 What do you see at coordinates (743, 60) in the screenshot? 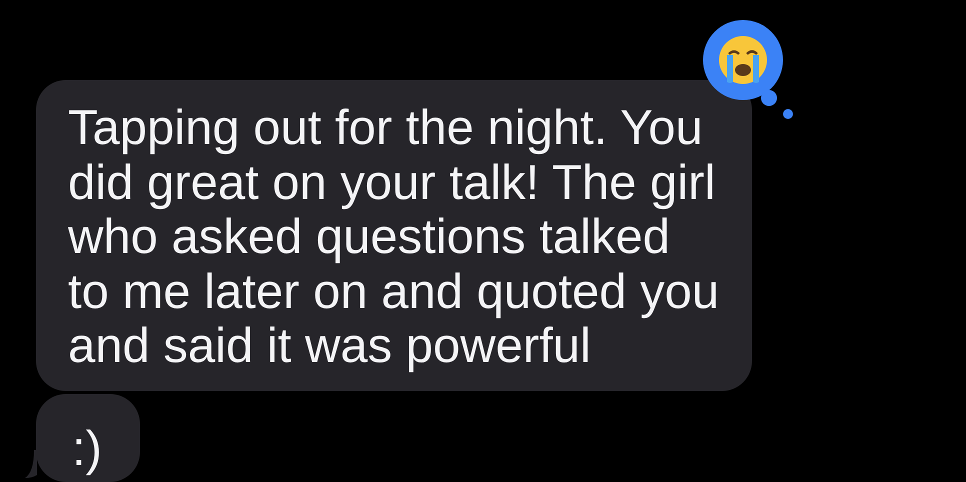
I see `crying-face-icon` at bounding box center [743, 60].